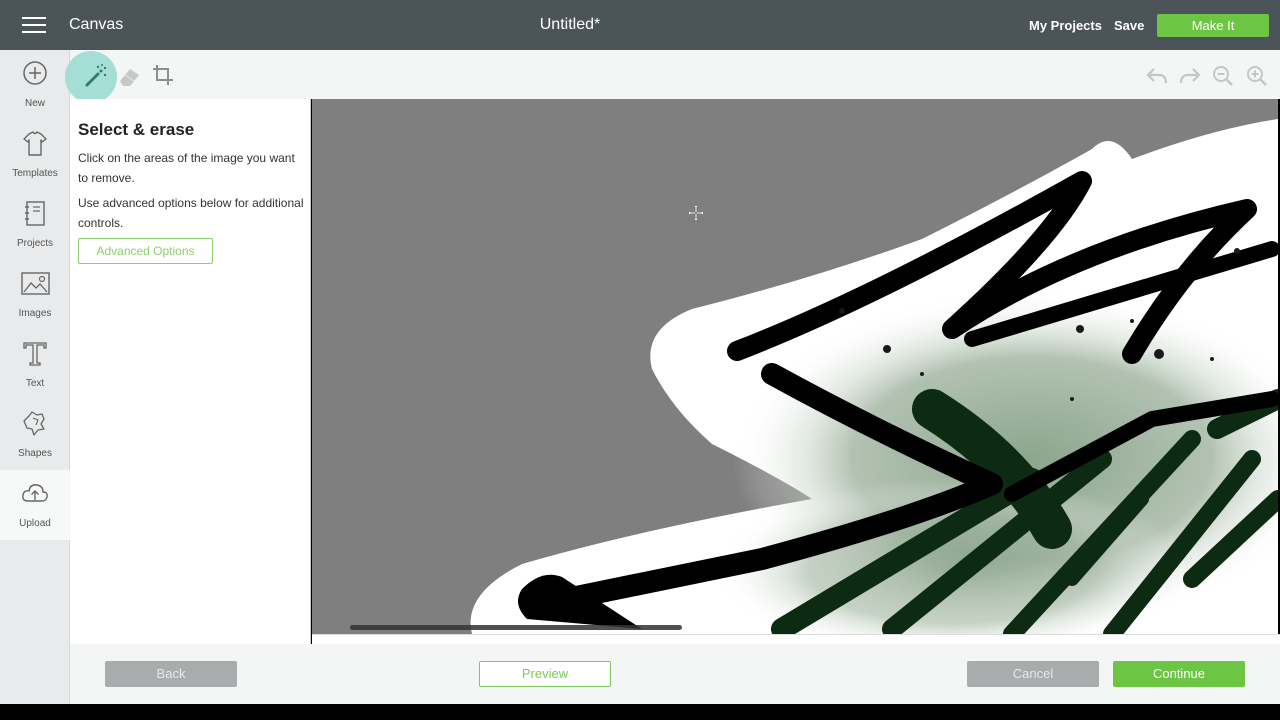 The width and height of the screenshot is (1280, 720). What do you see at coordinates (171, 674) in the screenshot?
I see `back-button: Back` at bounding box center [171, 674].